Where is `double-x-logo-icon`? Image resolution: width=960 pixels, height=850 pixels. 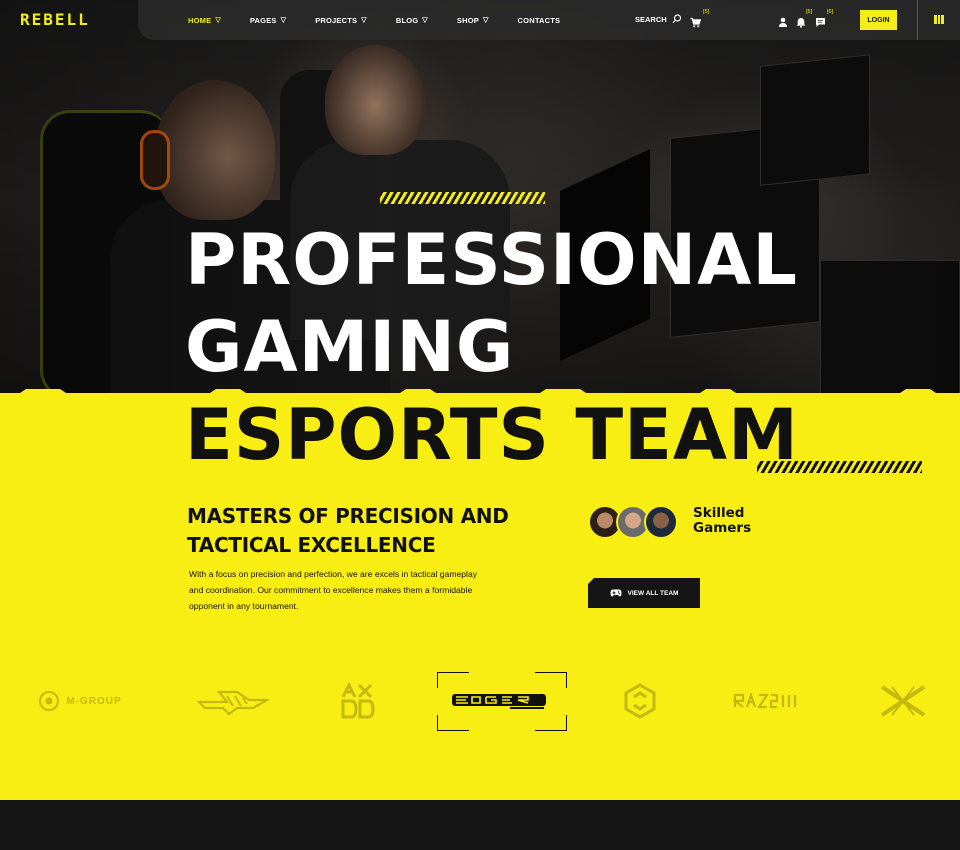 double-x-logo-icon is located at coordinates (903, 701).